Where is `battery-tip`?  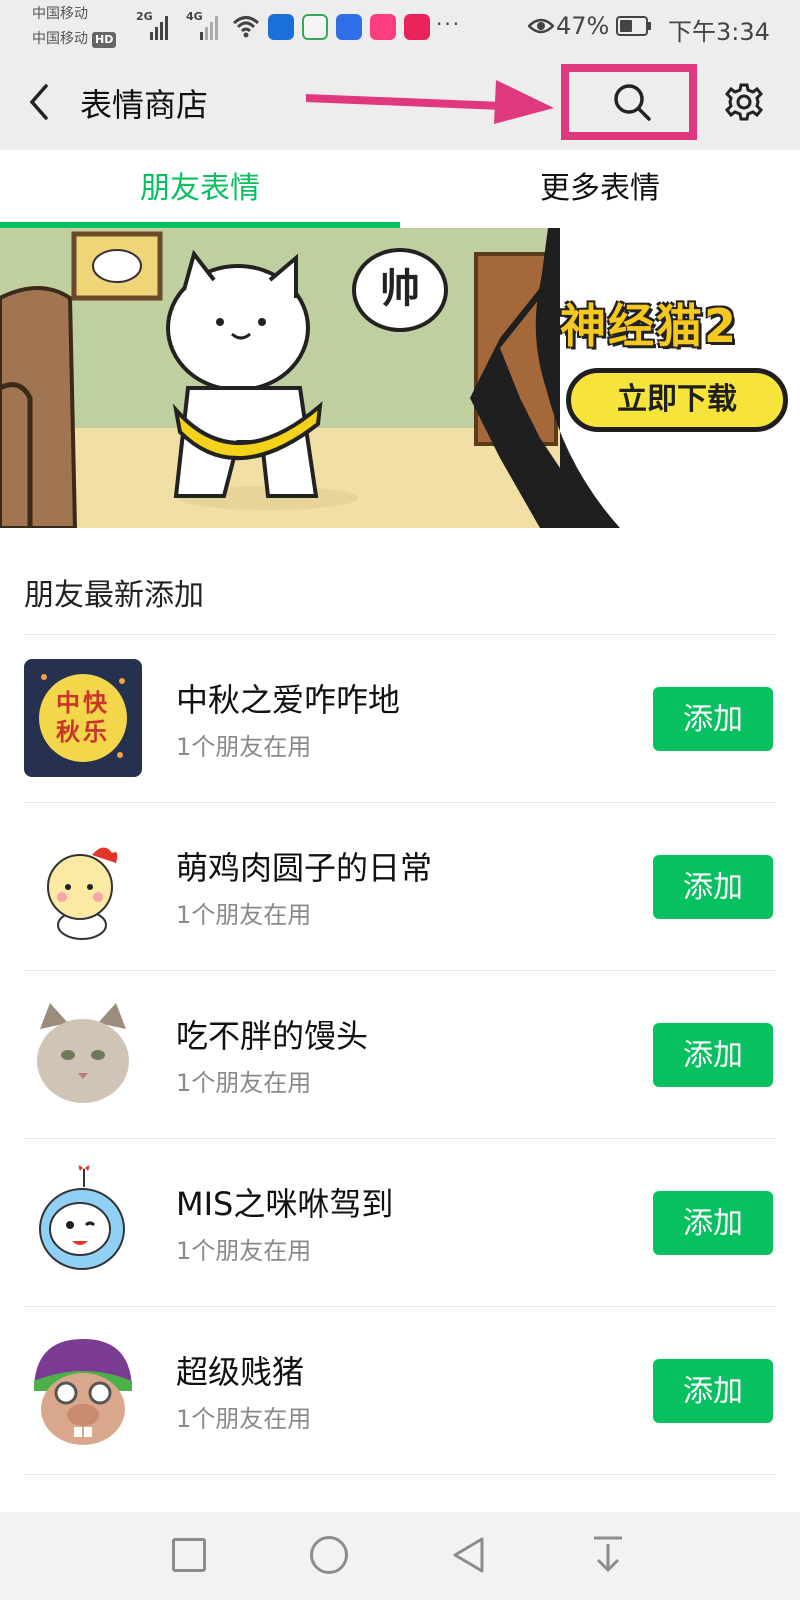 battery-tip is located at coordinates (649, 26).